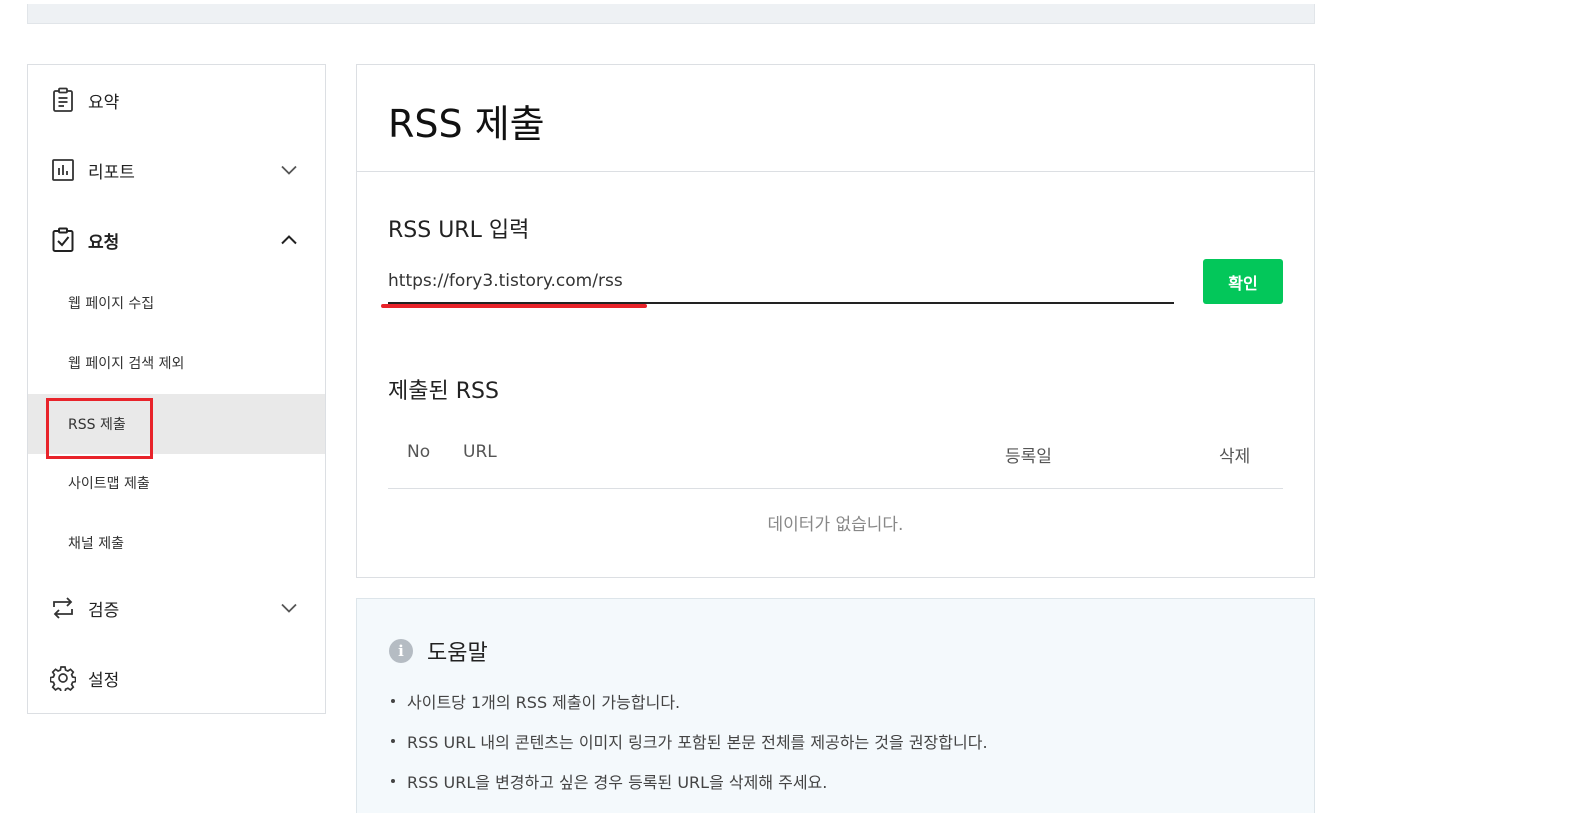 Image resolution: width=1571 pixels, height=813 pixels. Describe the element at coordinates (176, 100) in the screenshot. I see `sidebar-item-summary: 요약` at that location.